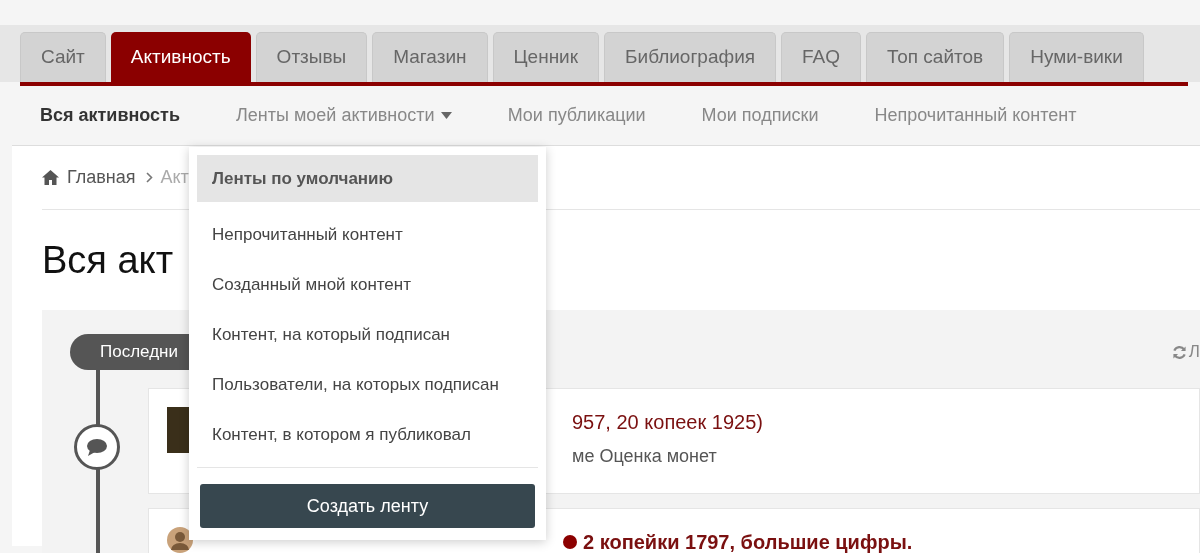 This screenshot has width=1200, height=553. What do you see at coordinates (108, 260) in the screenshot?
I see `page-title: Вся акт` at bounding box center [108, 260].